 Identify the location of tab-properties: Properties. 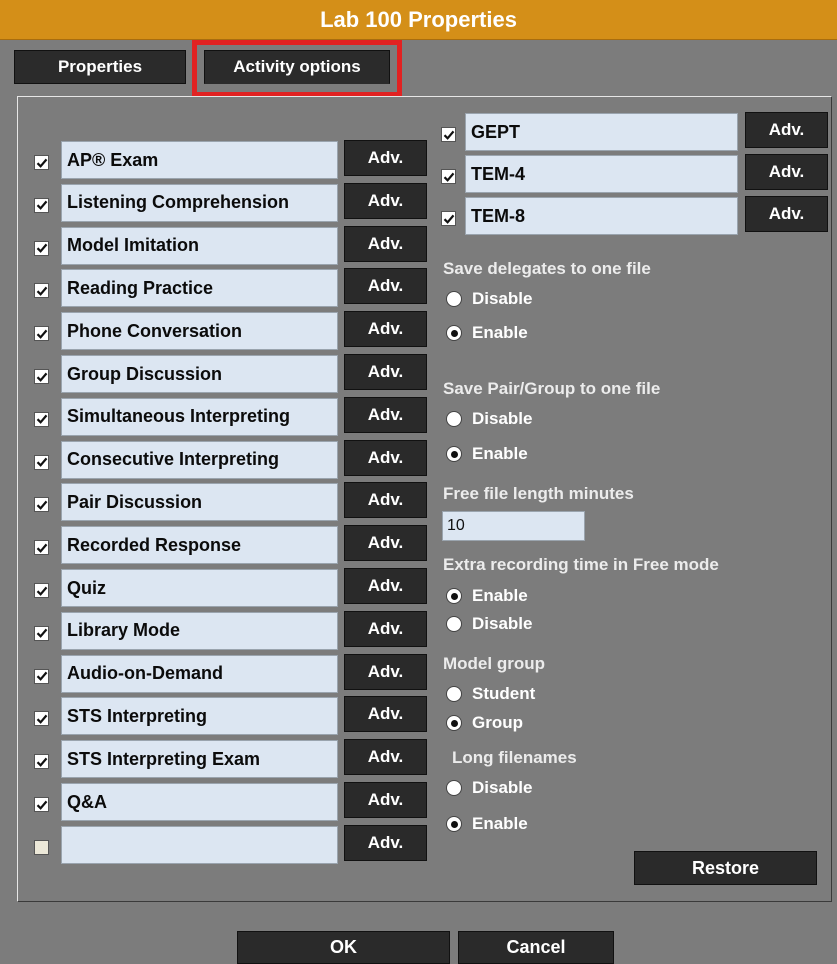
(100, 67).